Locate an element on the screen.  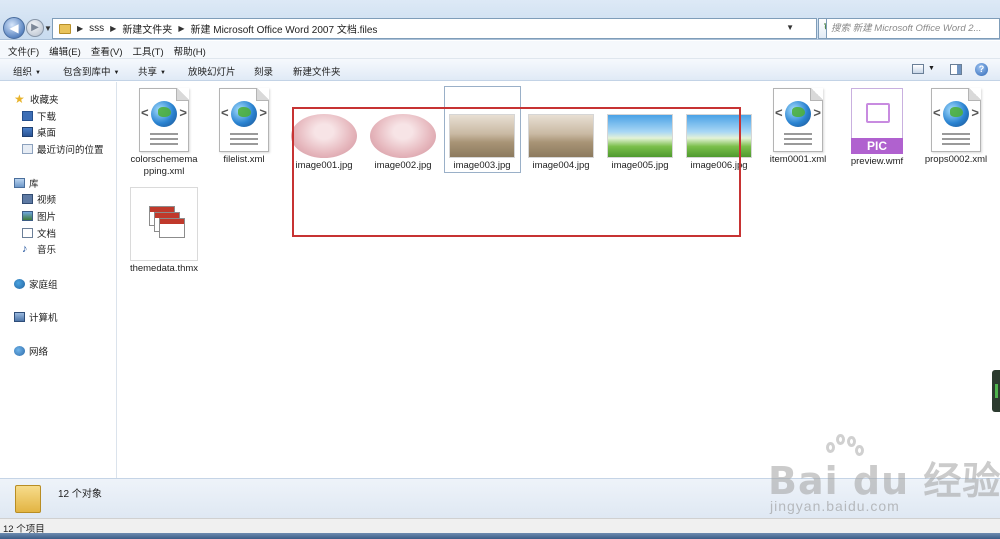
nav-homegroup: 家庭组 is located at coordinates (36, 284).